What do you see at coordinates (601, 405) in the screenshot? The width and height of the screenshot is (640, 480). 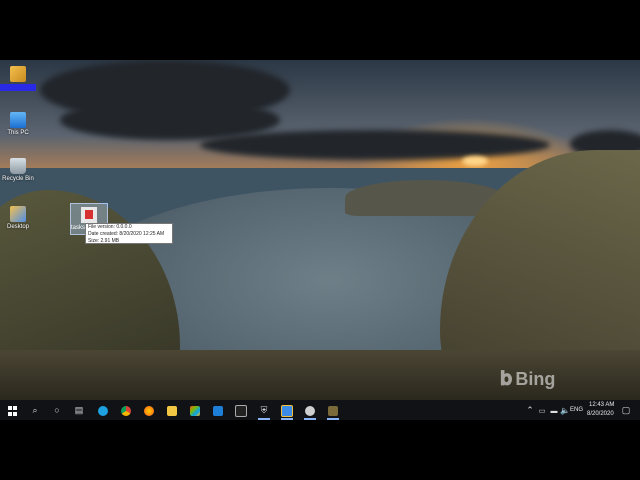 I see `clock-time: 12:43 AM` at bounding box center [601, 405].